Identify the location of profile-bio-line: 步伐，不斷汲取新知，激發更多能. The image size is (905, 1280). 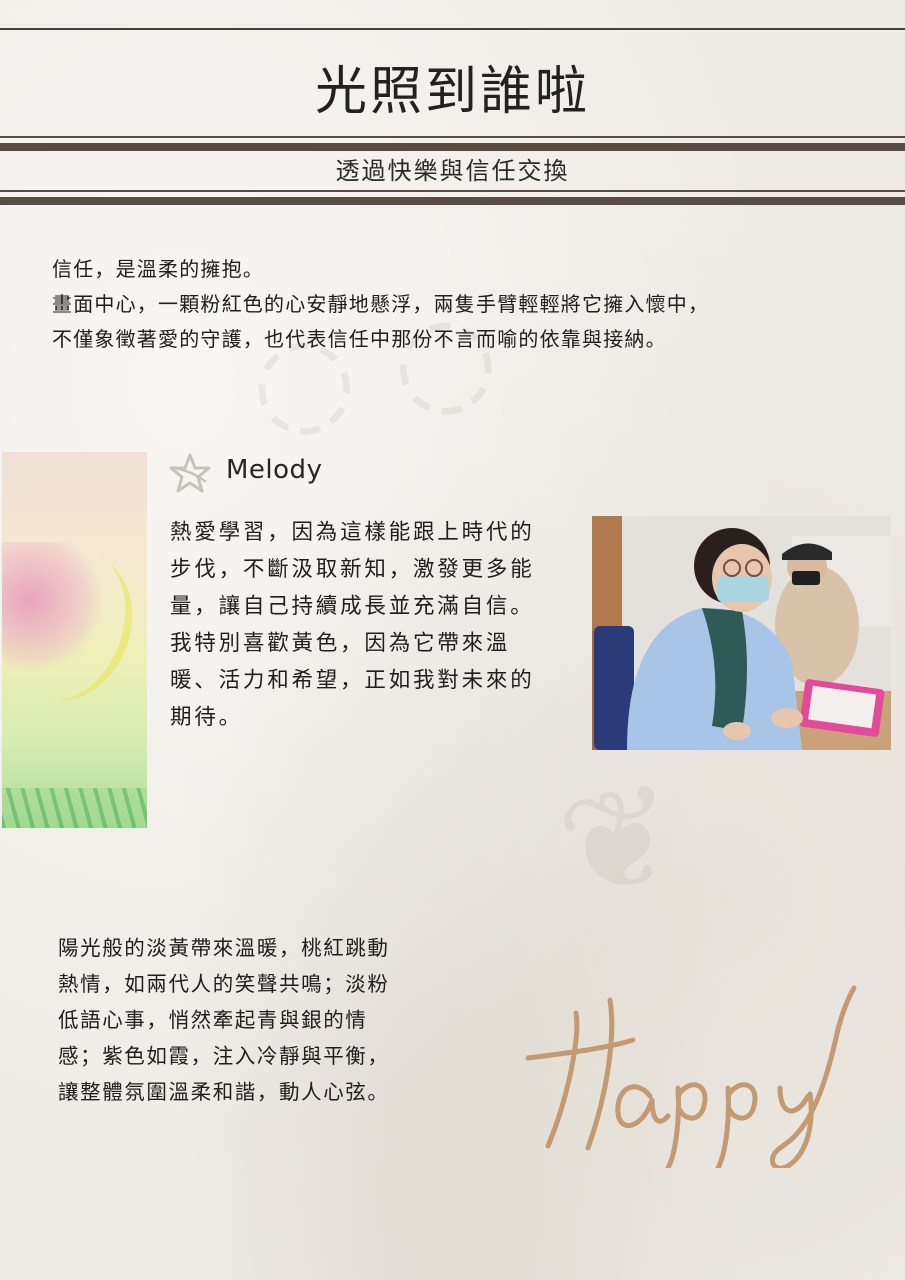
(352, 569).